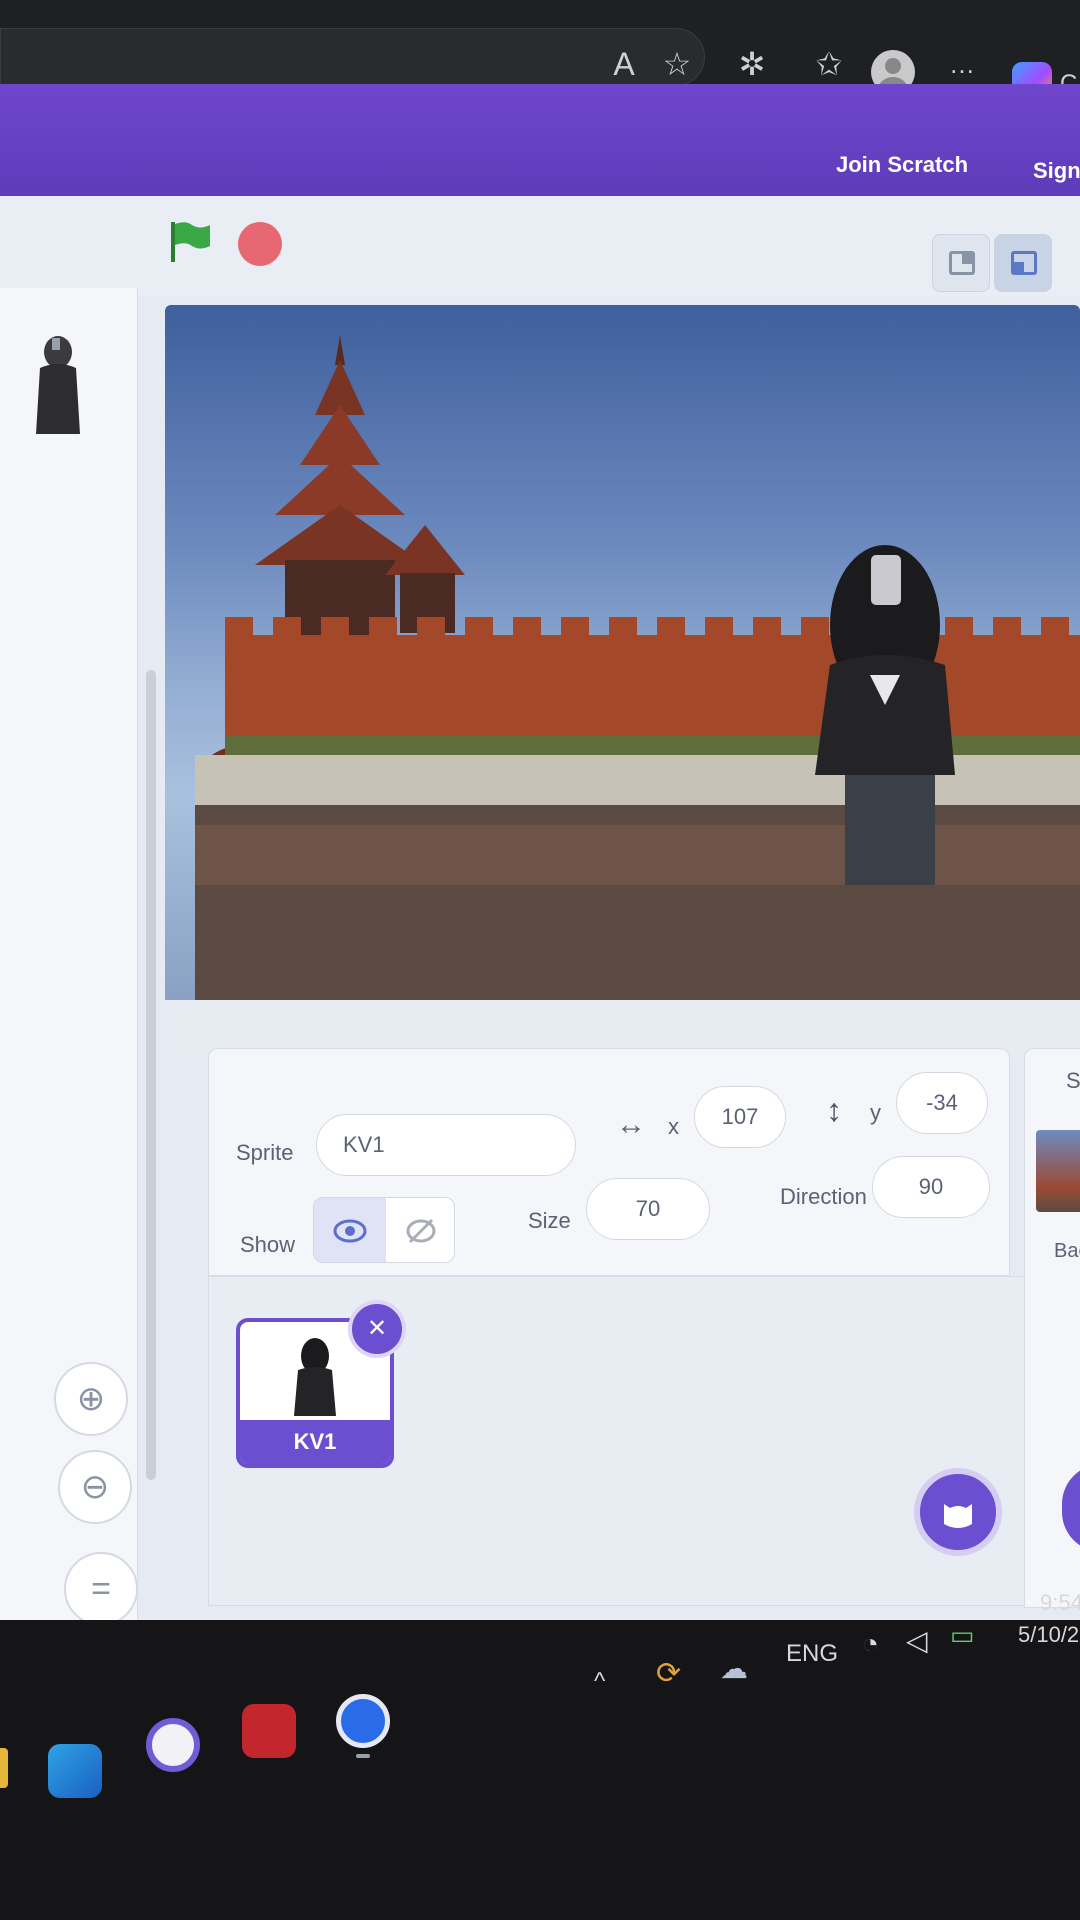 The image size is (1080, 1920). I want to click on show-toggle-group, so click(384, 1230).